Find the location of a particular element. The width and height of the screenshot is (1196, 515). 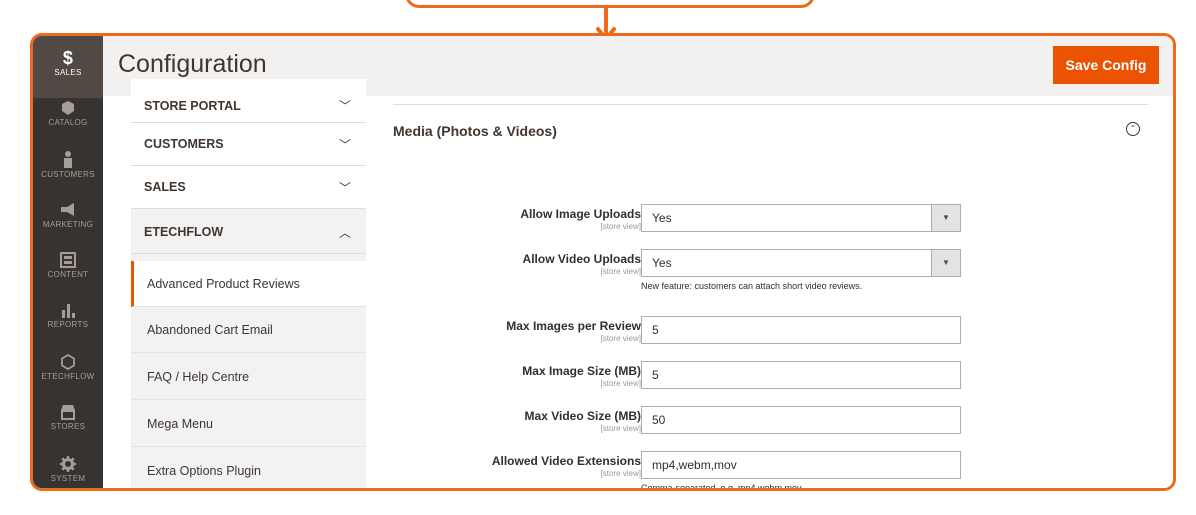

allowed-video-extensions-input: mp4,webm,mov is located at coordinates (801, 465).